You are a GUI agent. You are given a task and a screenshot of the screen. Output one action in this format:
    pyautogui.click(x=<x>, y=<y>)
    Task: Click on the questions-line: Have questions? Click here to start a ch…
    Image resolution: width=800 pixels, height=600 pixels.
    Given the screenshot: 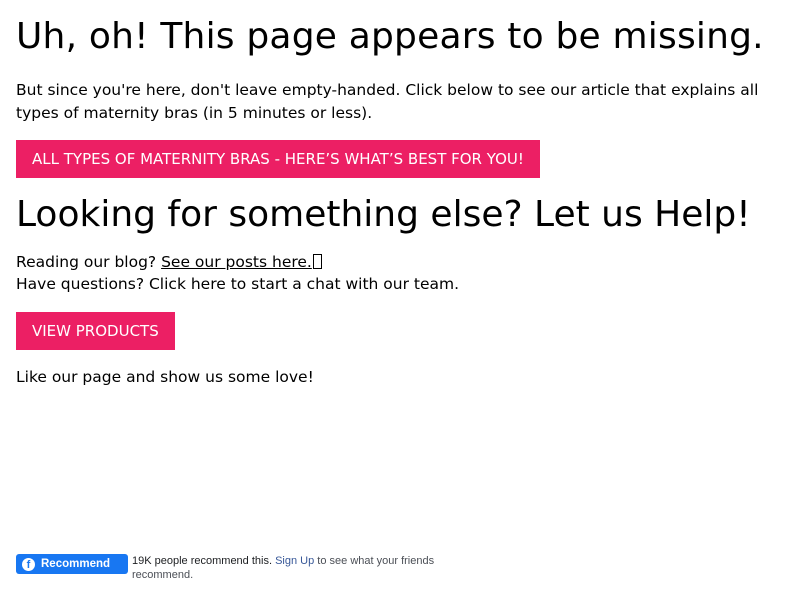 What is the action you would take?
    pyautogui.click(x=400, y=284)
    